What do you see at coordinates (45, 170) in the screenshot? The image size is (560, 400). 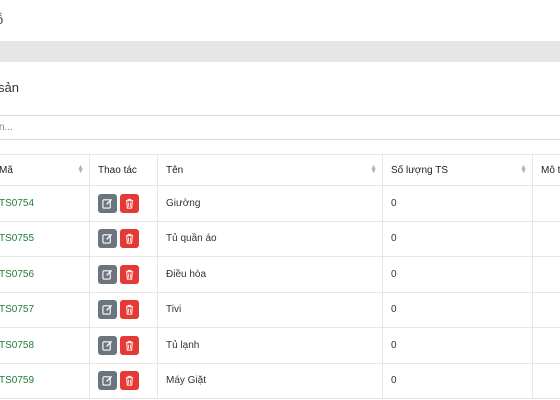 I see `column-header-code: Mã ▲ ▼` at bounding box center [45, 170].